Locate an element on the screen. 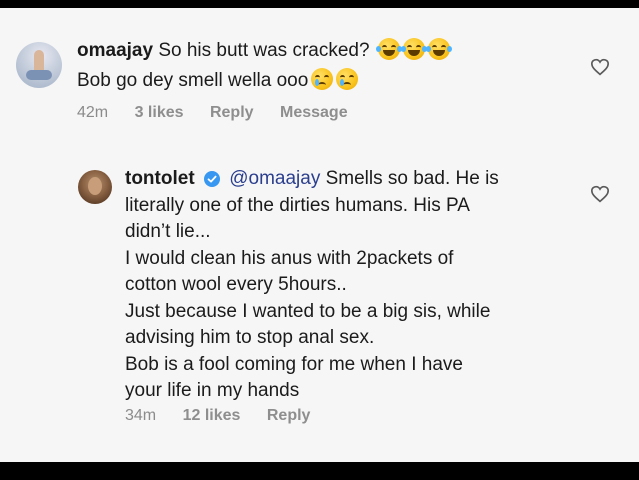 Image resolution: width=639 pixels, height=480 pixels. comment-text: So his butt was cracked? is located at coordinates (264, 50).